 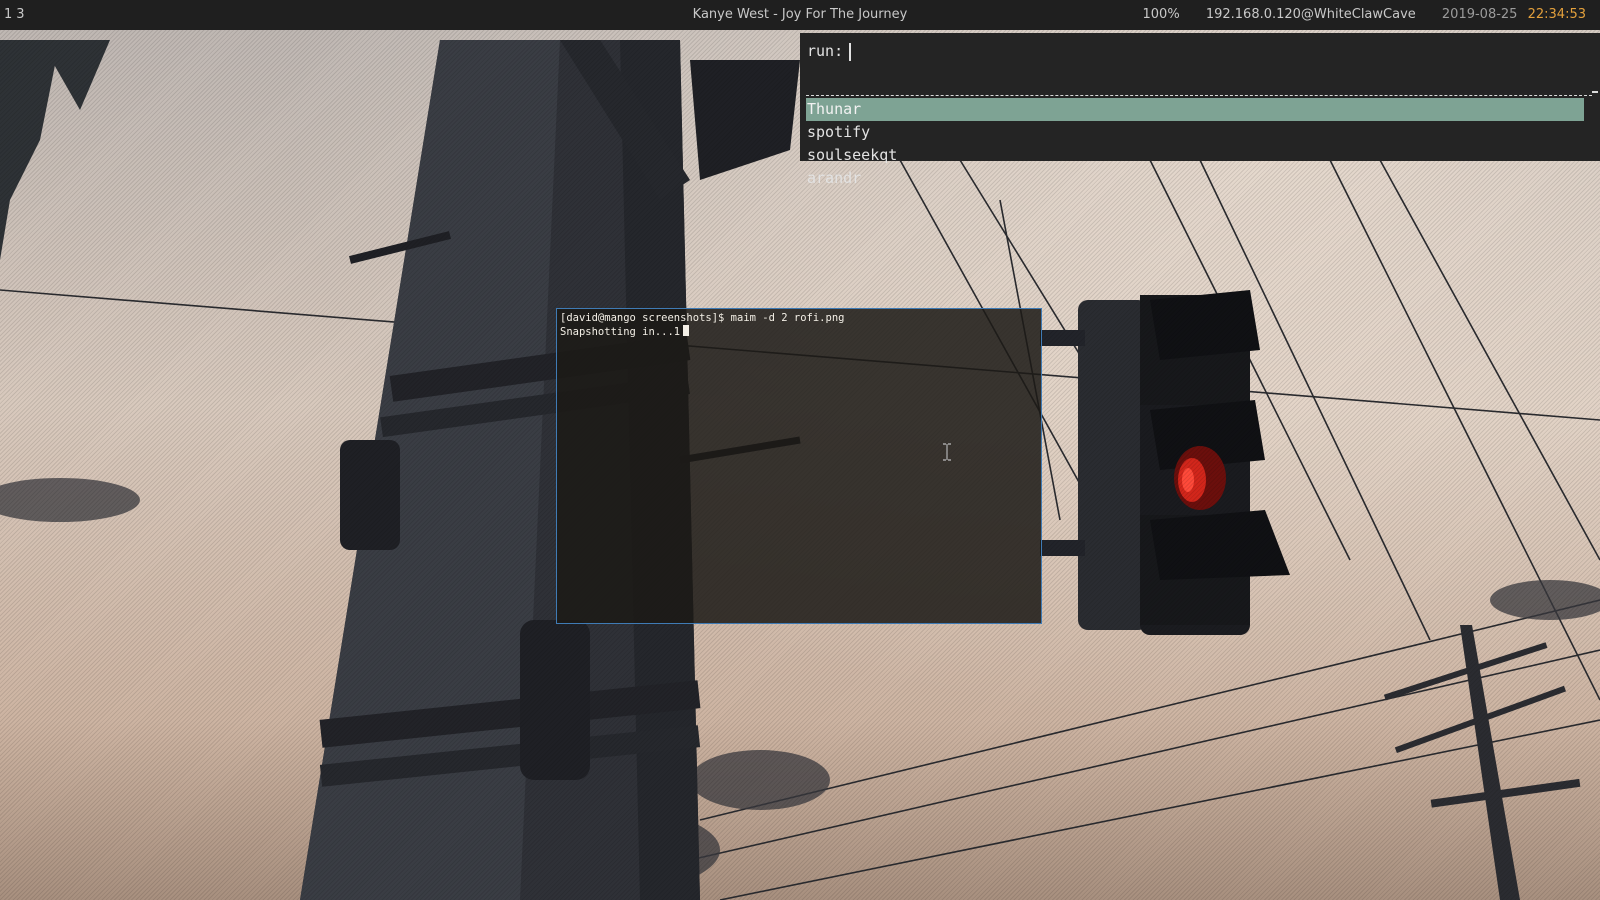 I want to click on workspace-3: 3, so click(x=20, y=14).